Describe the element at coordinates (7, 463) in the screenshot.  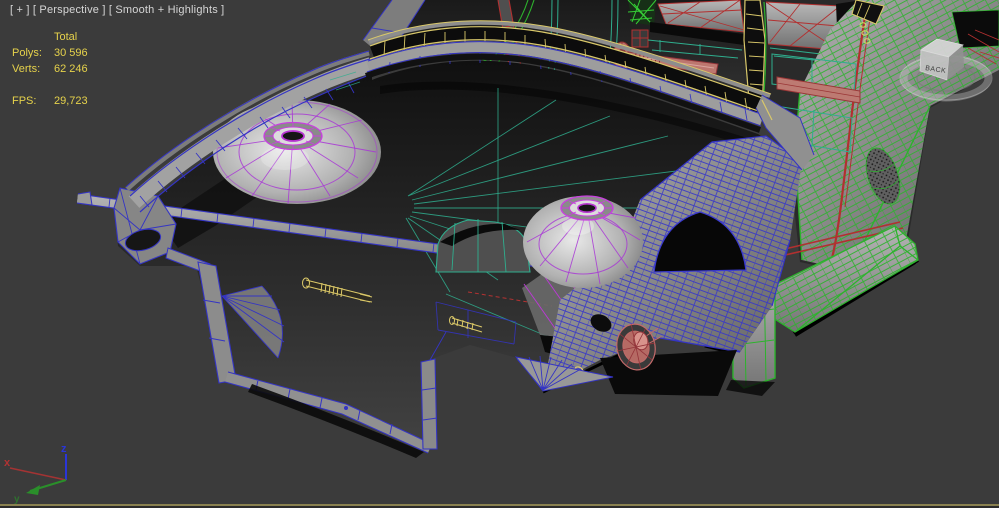
I see `axis-x-label: x` at that location.